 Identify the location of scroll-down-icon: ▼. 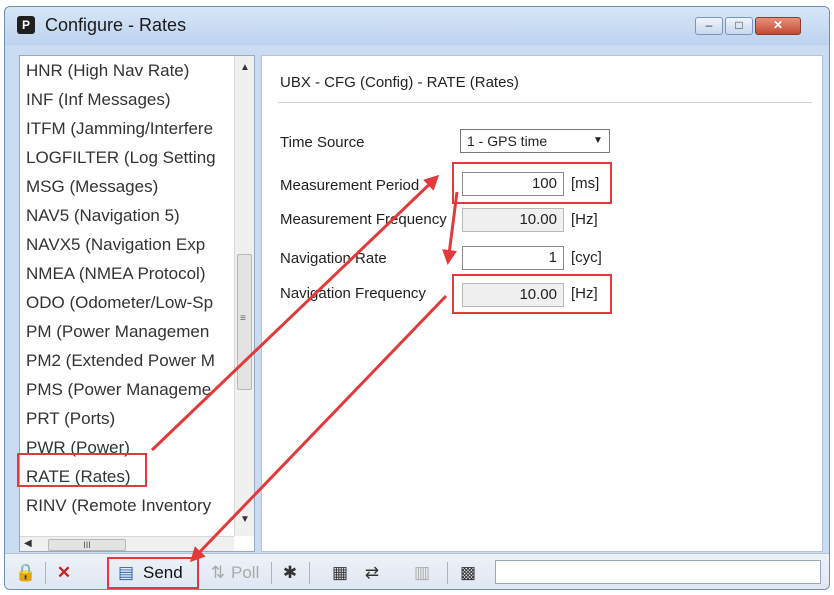
(245, 519).